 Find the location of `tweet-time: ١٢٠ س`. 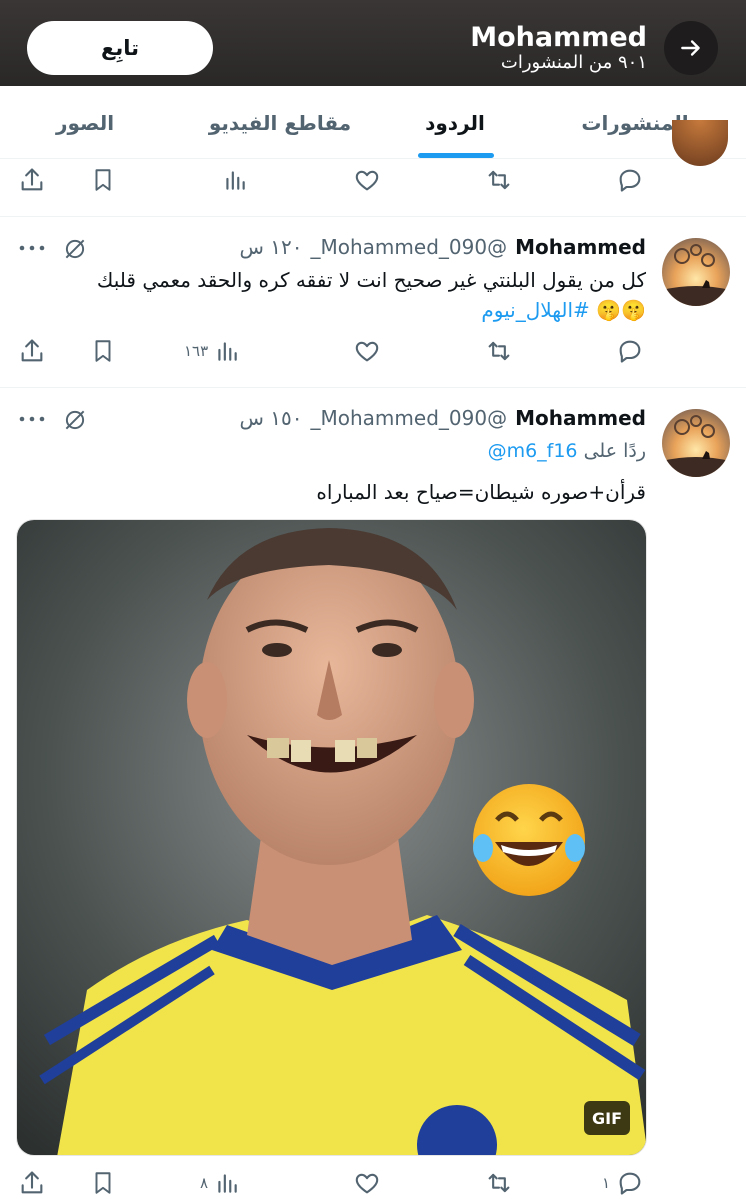

tweet-time: ١٢٠ س is located at coordinates (270, 247).